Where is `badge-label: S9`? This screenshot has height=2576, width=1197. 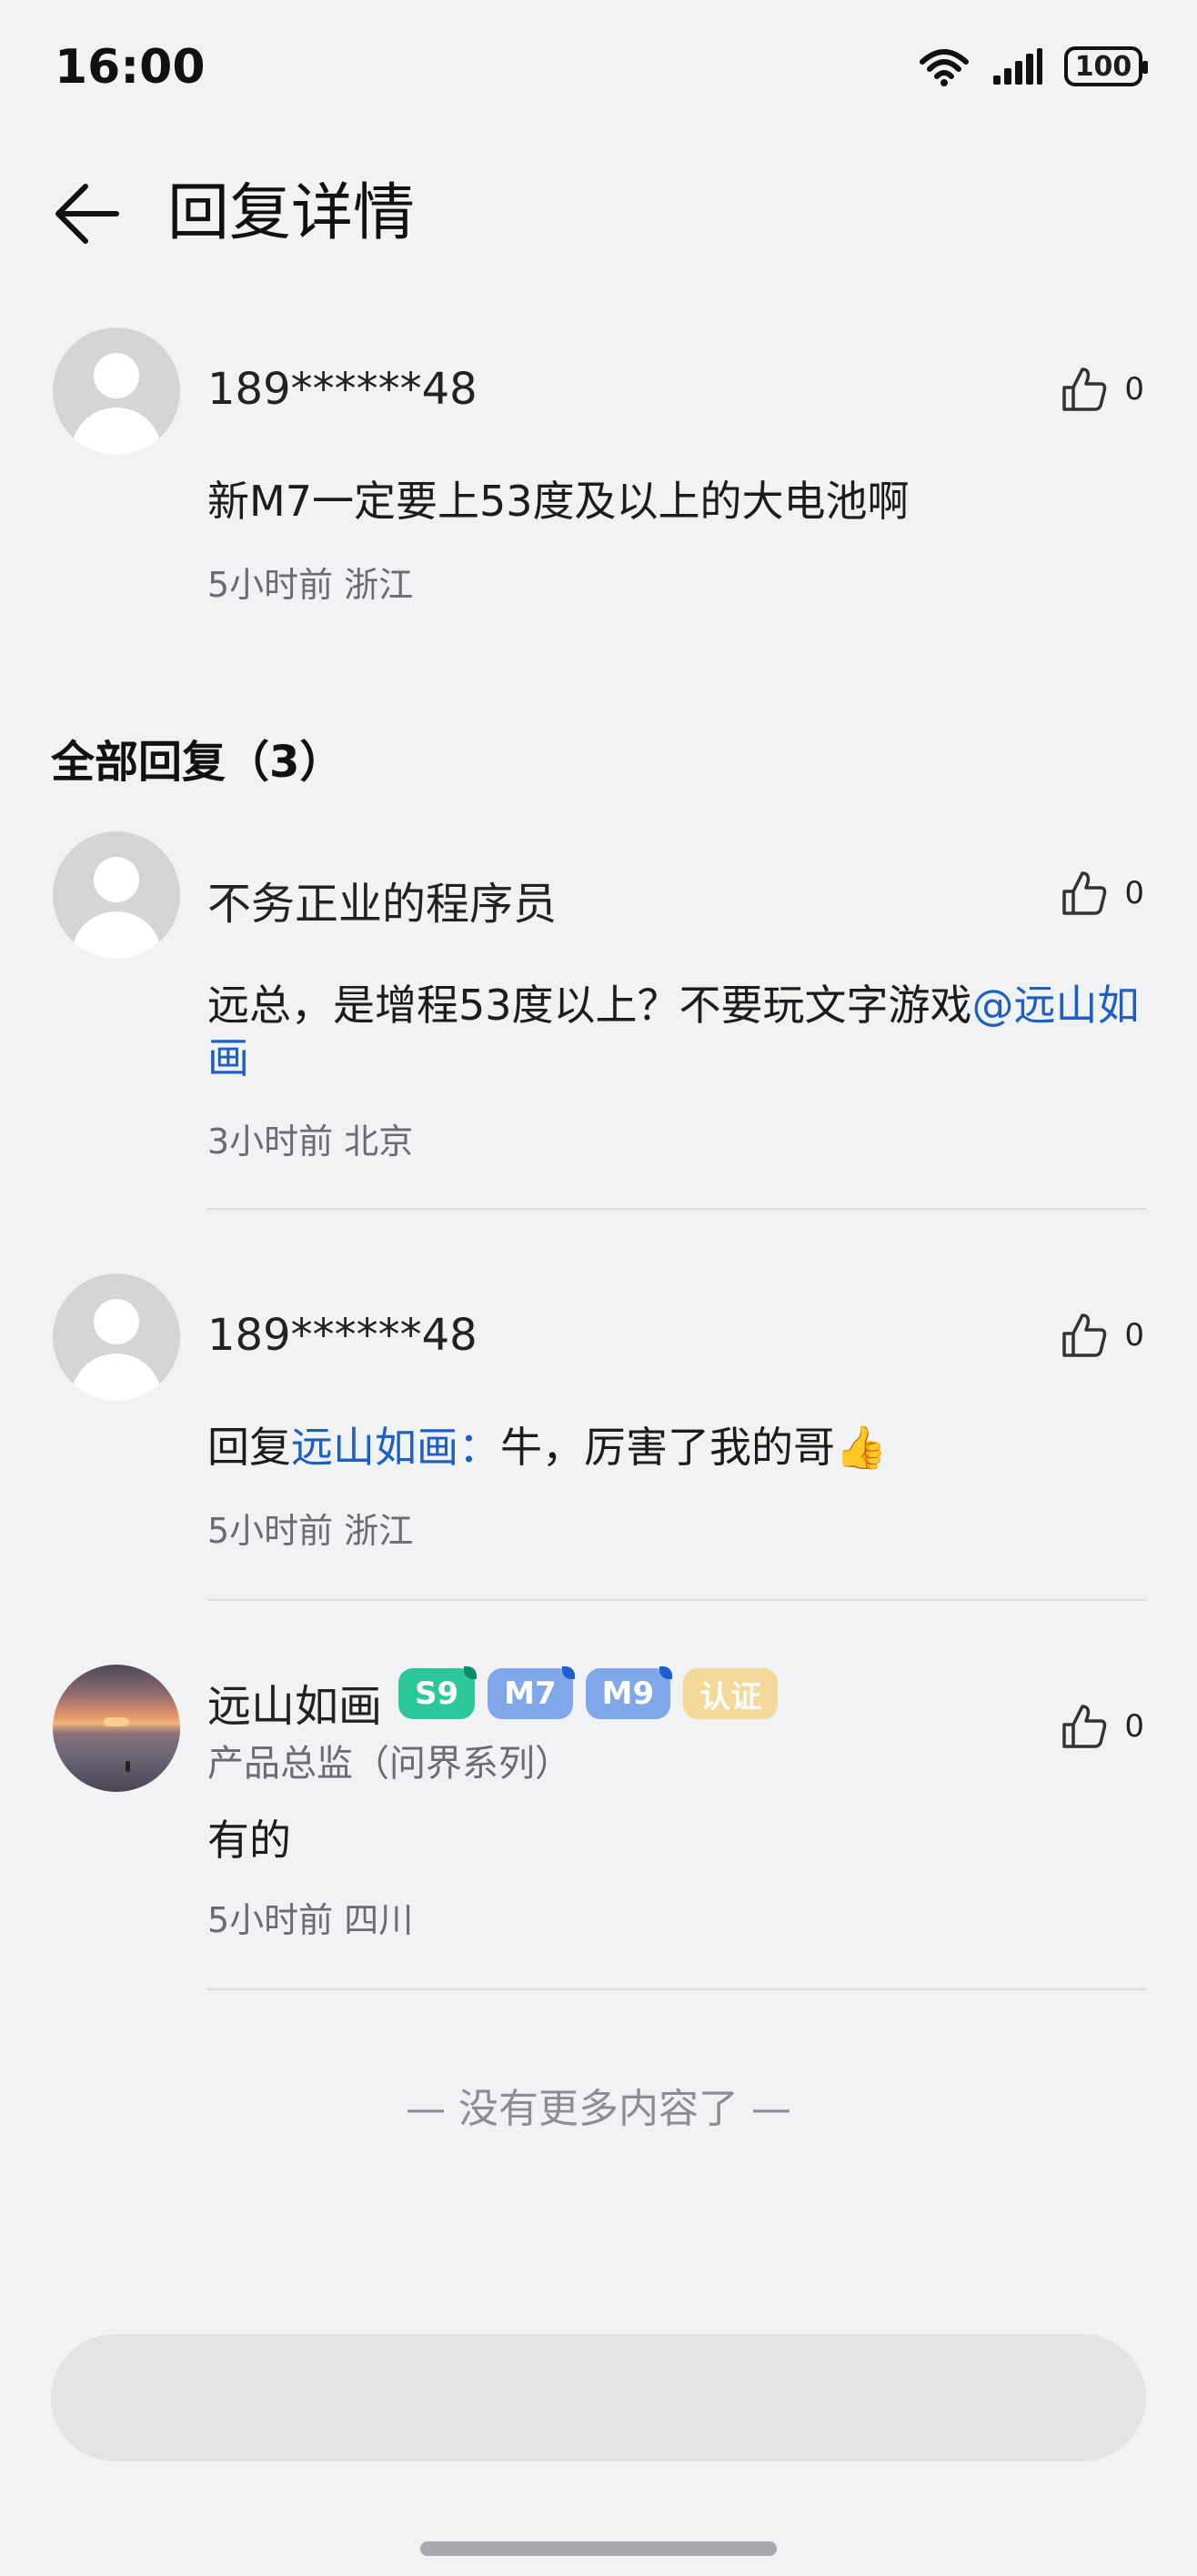 badge-label: S9 is located at coordinates (437, 1693).